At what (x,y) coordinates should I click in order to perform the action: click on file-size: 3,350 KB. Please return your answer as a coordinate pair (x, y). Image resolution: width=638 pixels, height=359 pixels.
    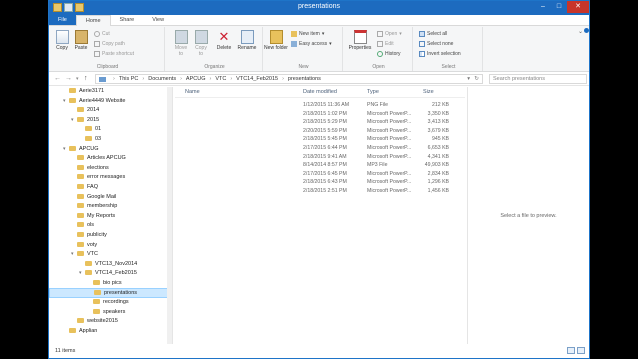
    Looking at the image, I should click on (438, 113).